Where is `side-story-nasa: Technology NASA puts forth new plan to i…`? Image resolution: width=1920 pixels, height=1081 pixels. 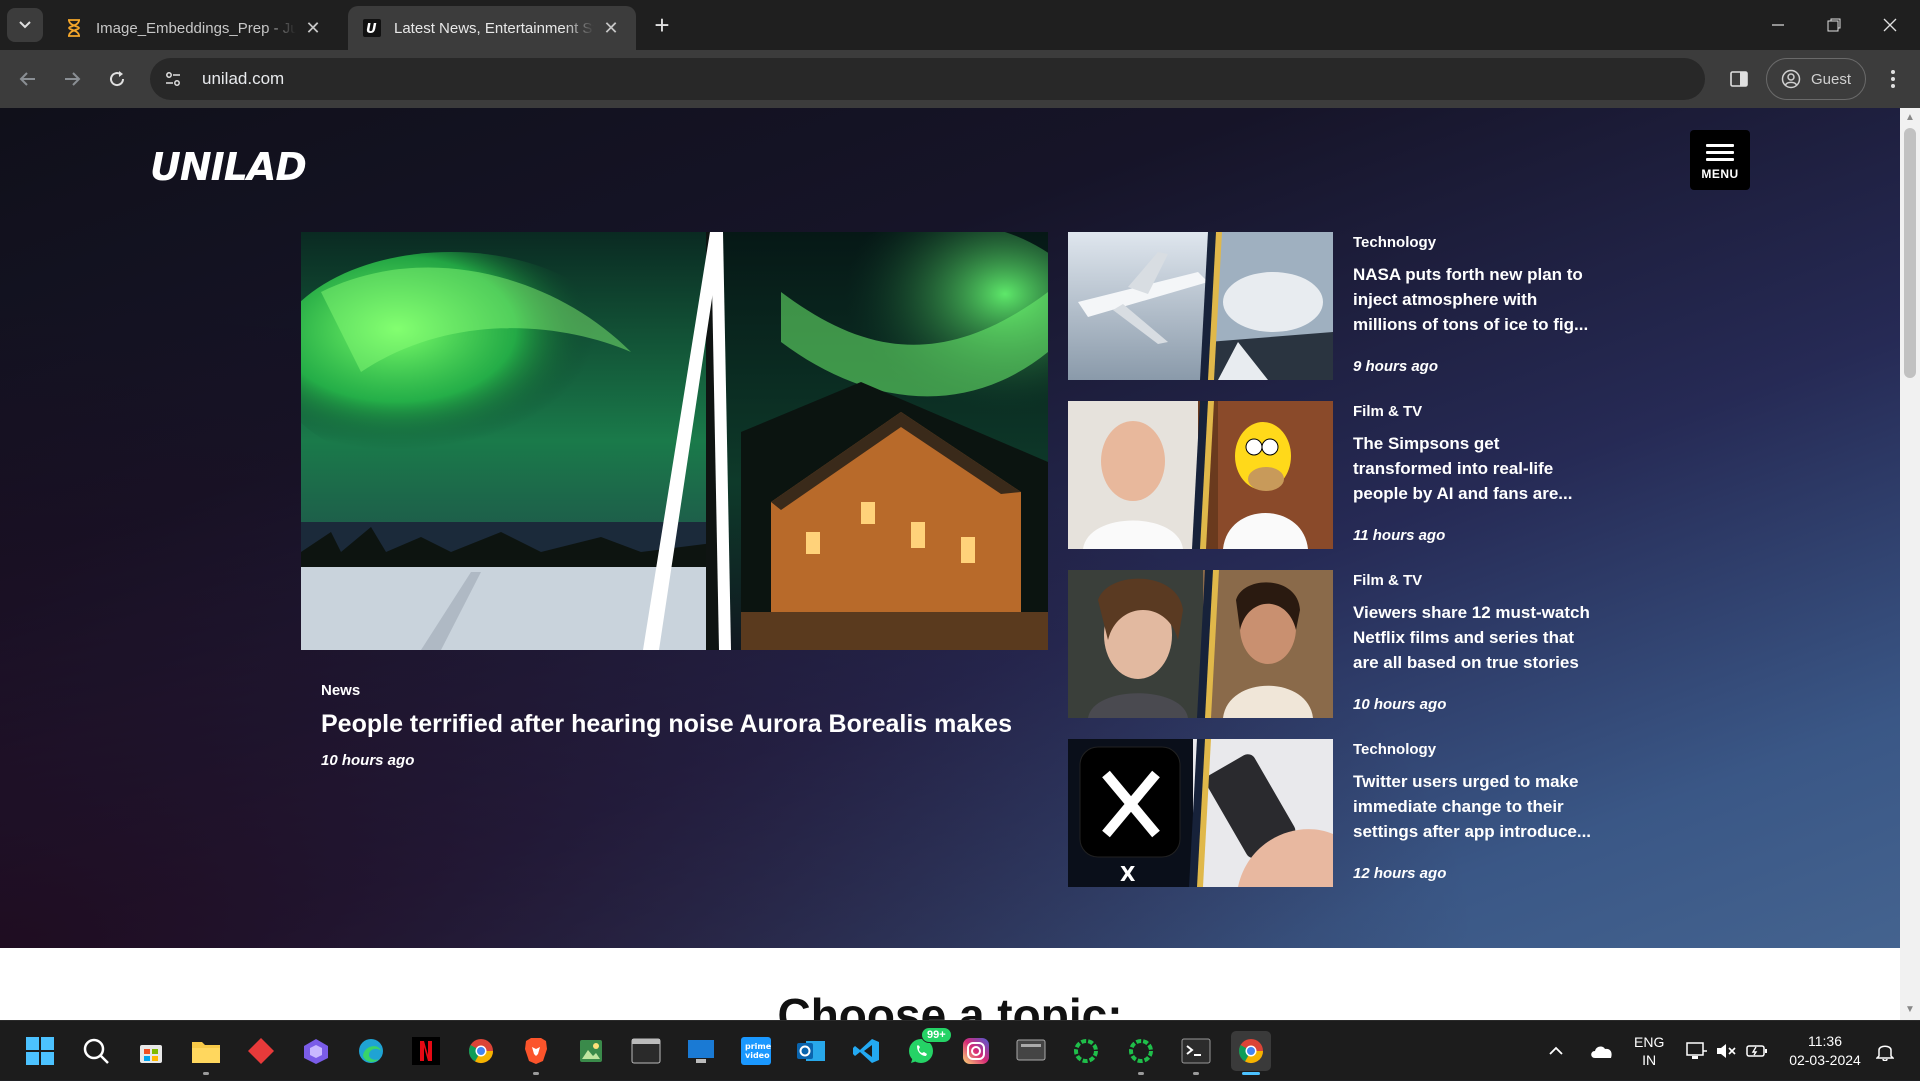 side-story-nasa: Technology NASA puts forth new plan to i… is located at coordinates (1338, 307).